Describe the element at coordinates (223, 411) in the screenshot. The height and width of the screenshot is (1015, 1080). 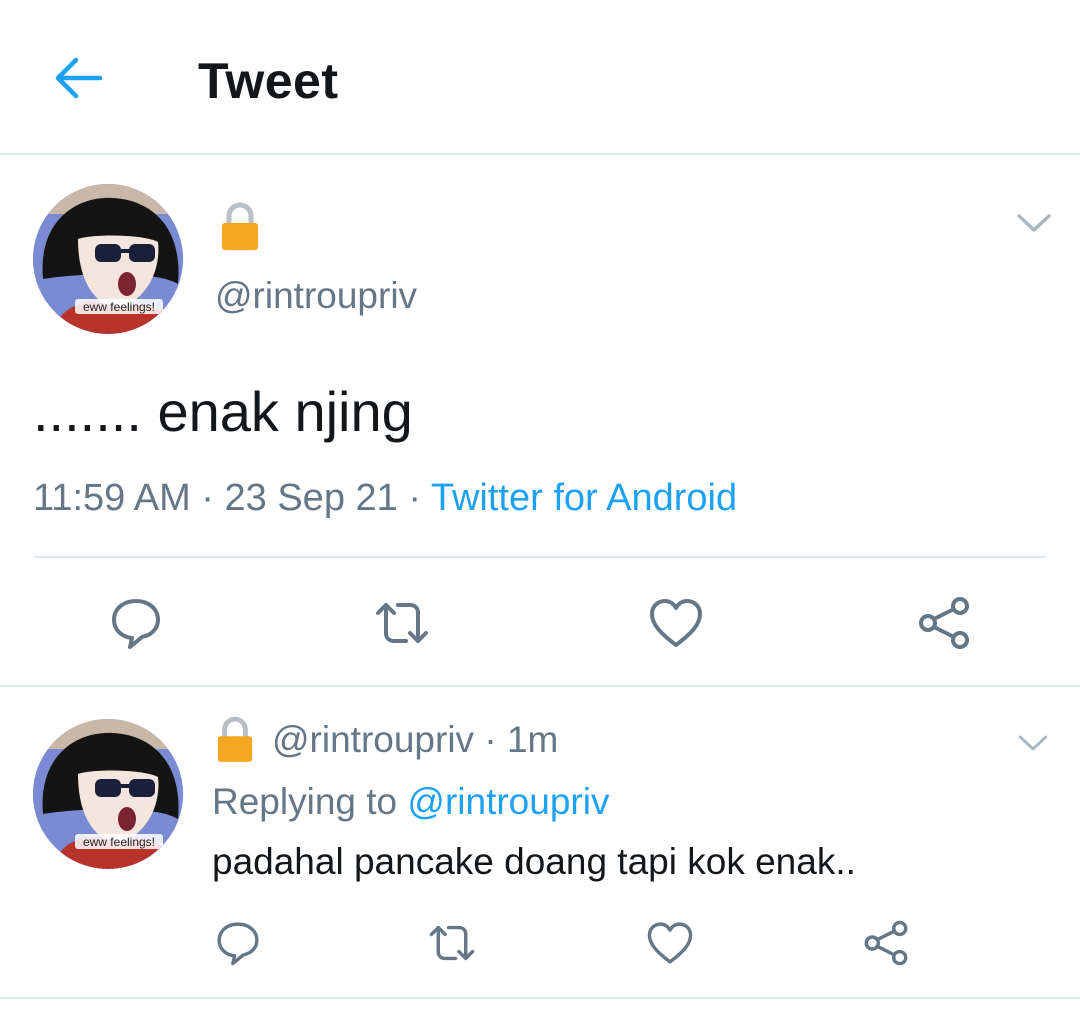
I see `tweet-text: ....... enak njing` at that location.